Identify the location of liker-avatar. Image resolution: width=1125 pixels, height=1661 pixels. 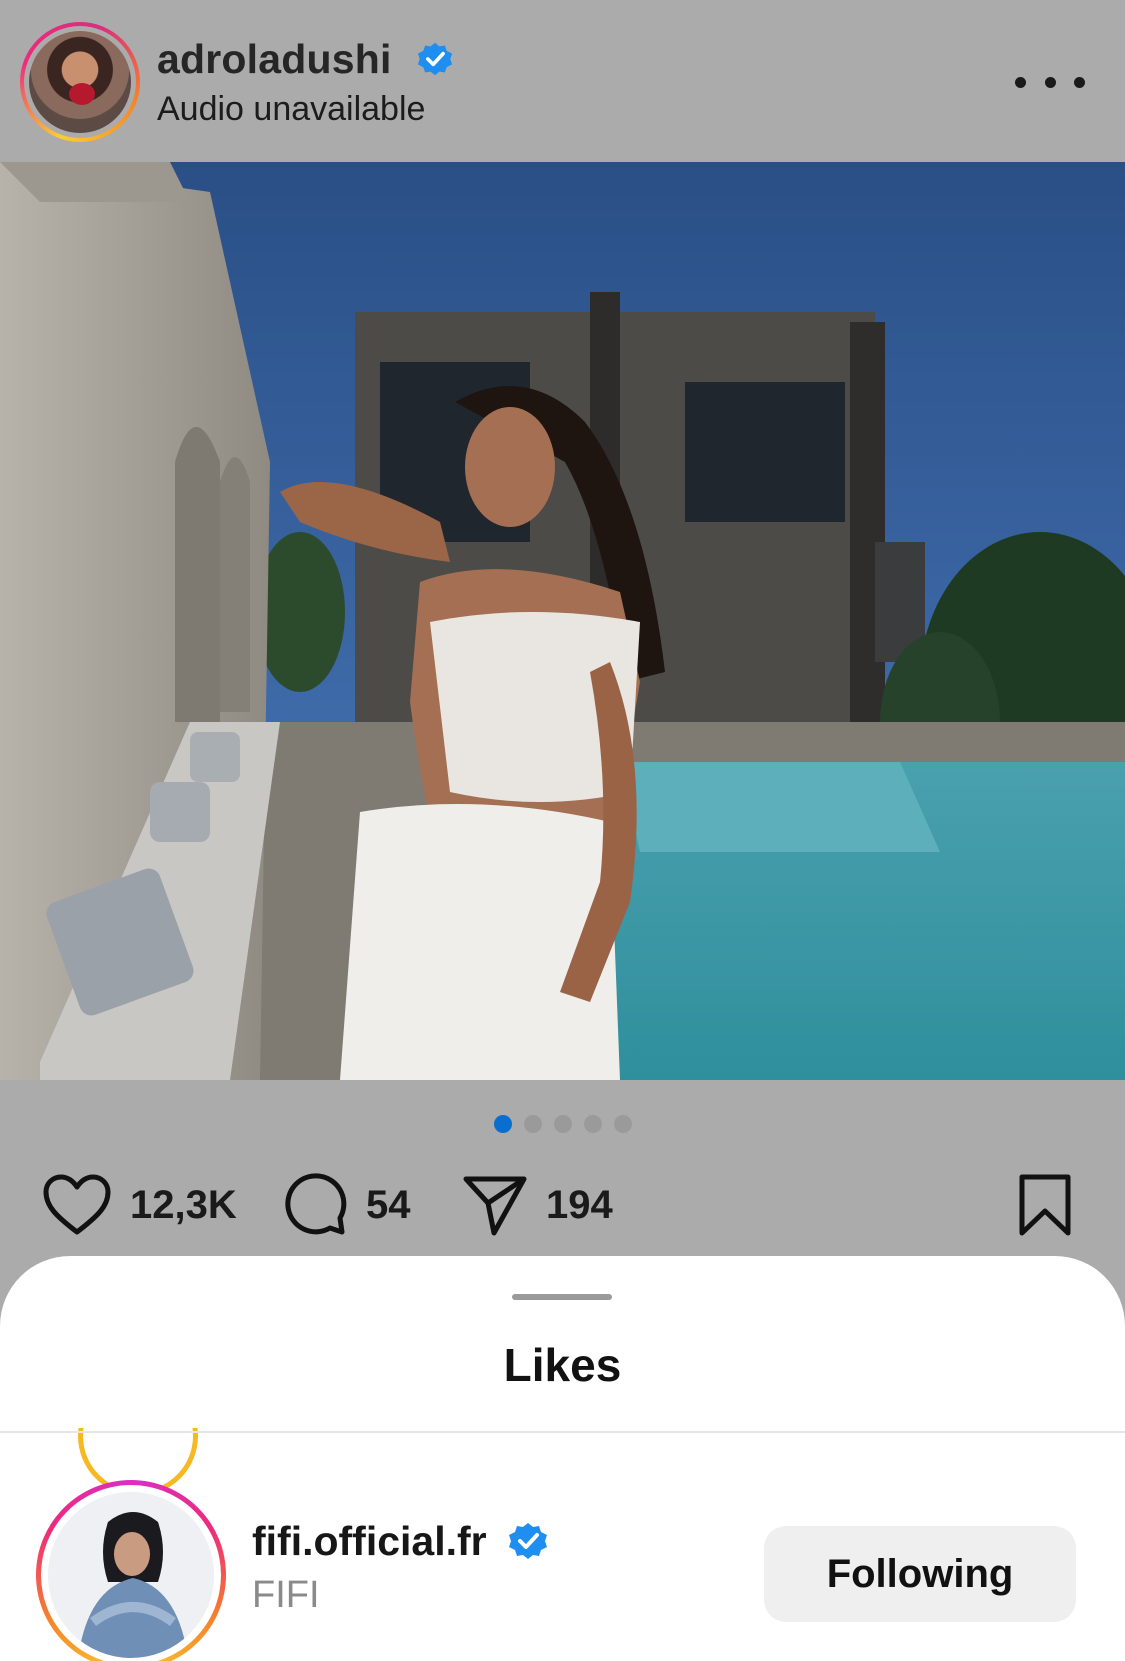
(131, 1570).